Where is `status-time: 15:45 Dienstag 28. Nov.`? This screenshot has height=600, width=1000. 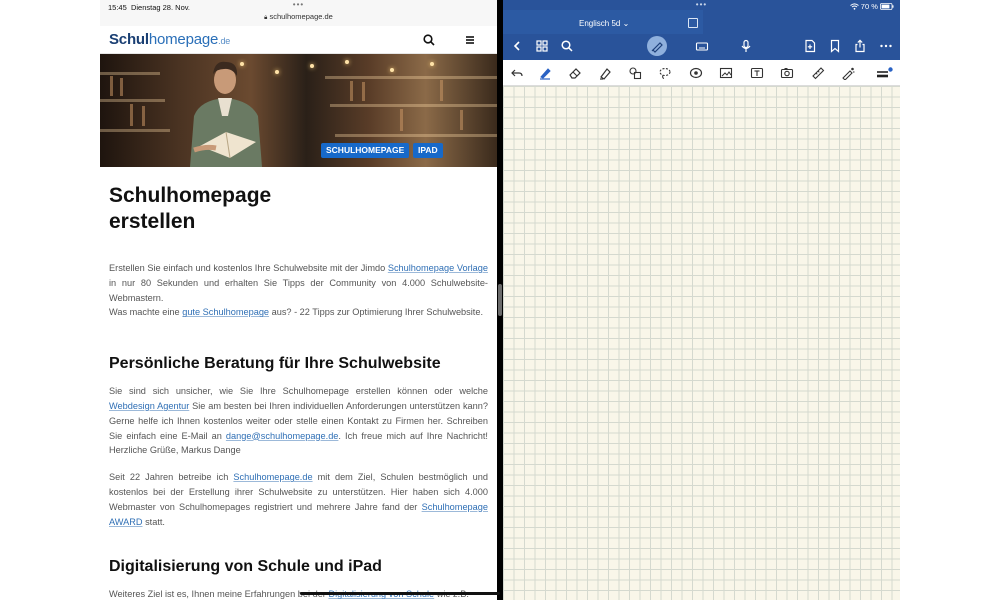
status-time: 15:45 Dienstag 28. Nov. is located at coordinates (149, 7).